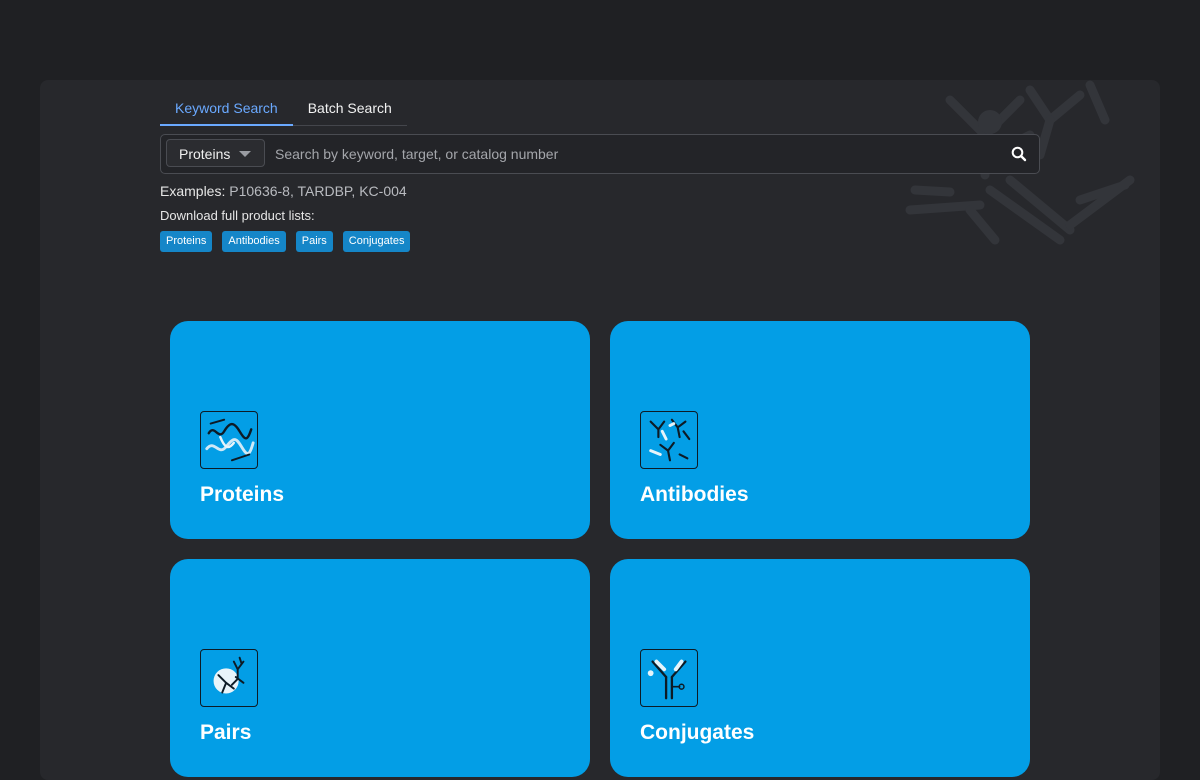 The image size is (1200, 780). Describe the element at coordinates (669, 678) in the screenshot. I see `conjugate-icon` at that location.